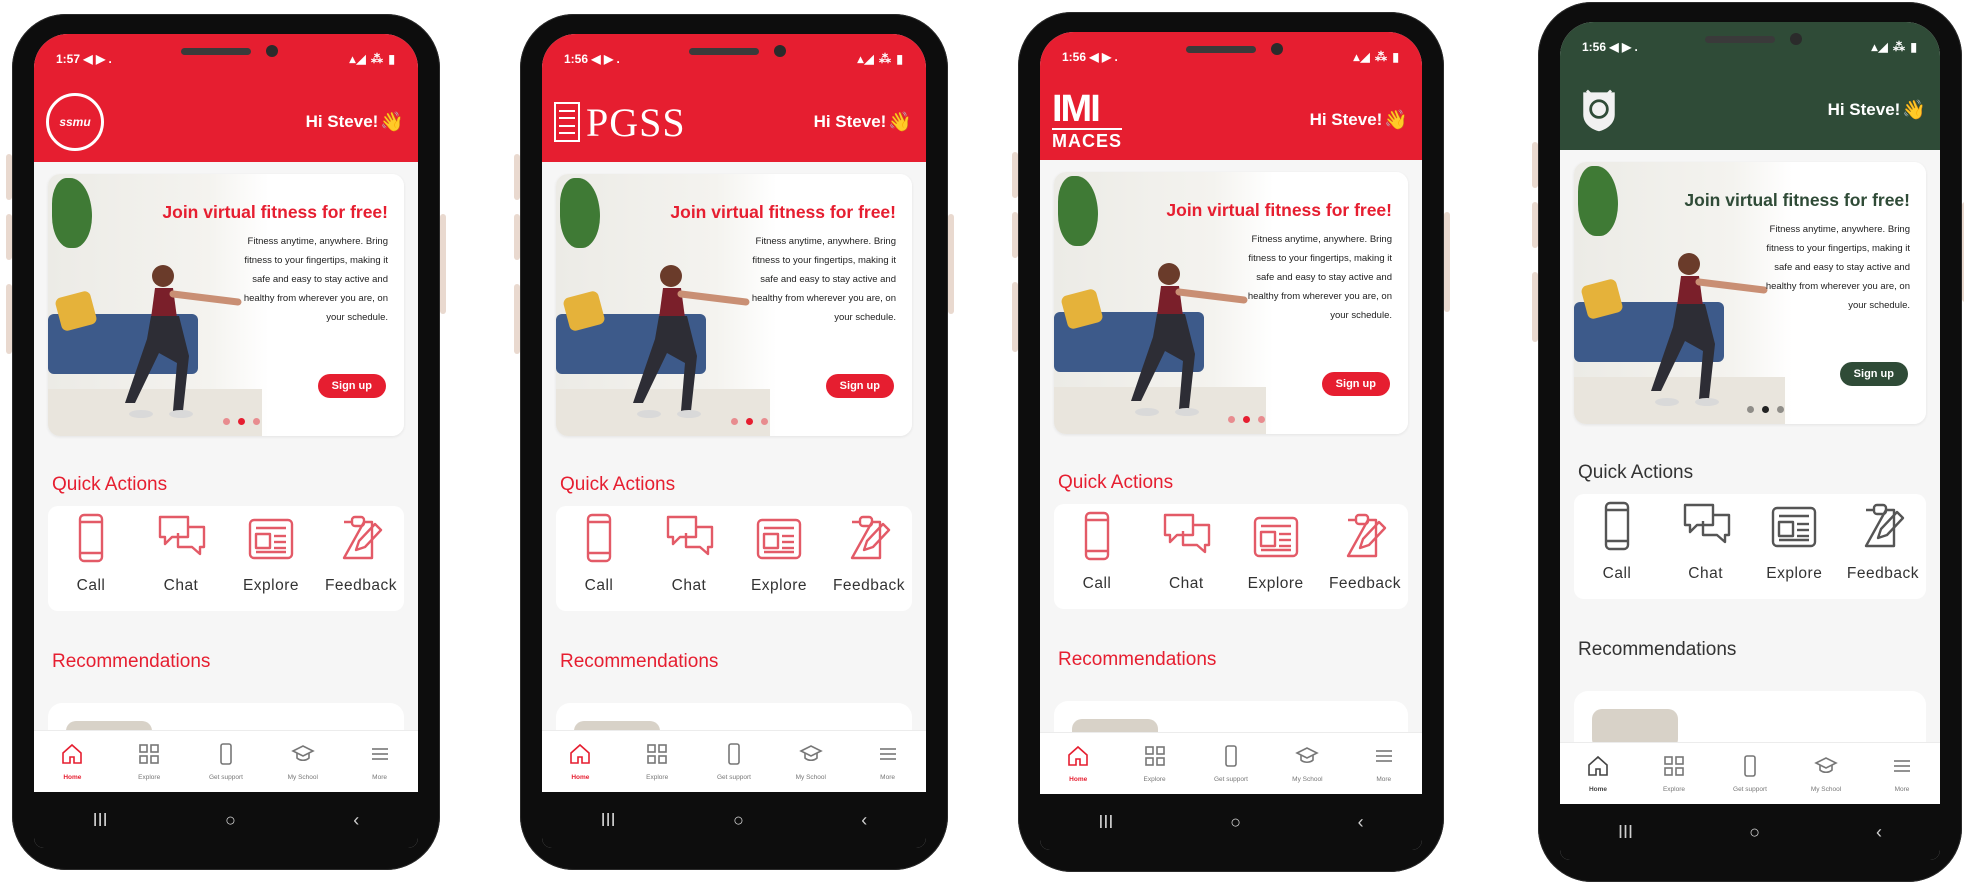 The image size is (1964, 884). Describe the element at coordinates (1750, 789) in the screenshot. I see `tab-label: Get support` at that location.